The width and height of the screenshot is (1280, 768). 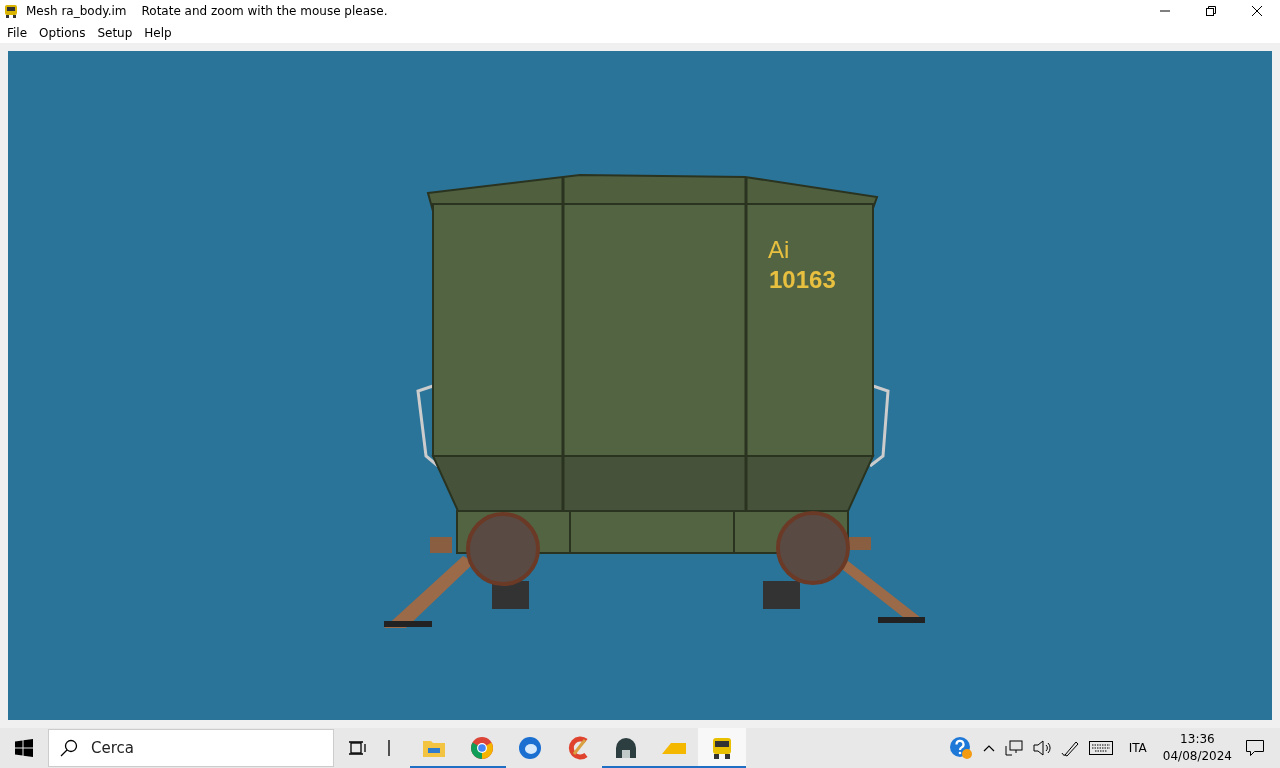 What do you see at coordinates (1069, 748) in the screenshot?
I see `pen-icon` at bounding box center [1069, 748].